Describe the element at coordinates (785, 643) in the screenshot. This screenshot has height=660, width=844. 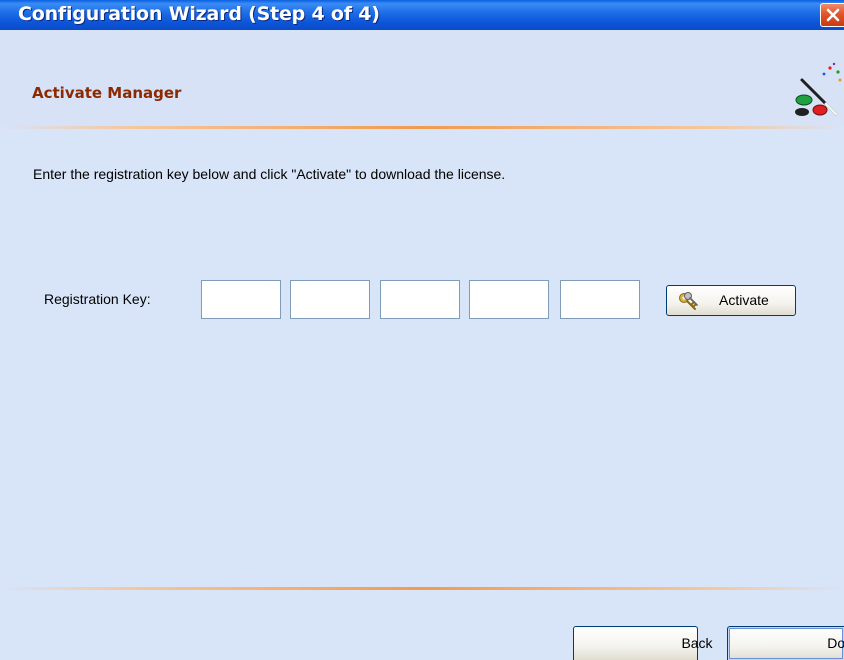
I see `done-button: Done` at that location.